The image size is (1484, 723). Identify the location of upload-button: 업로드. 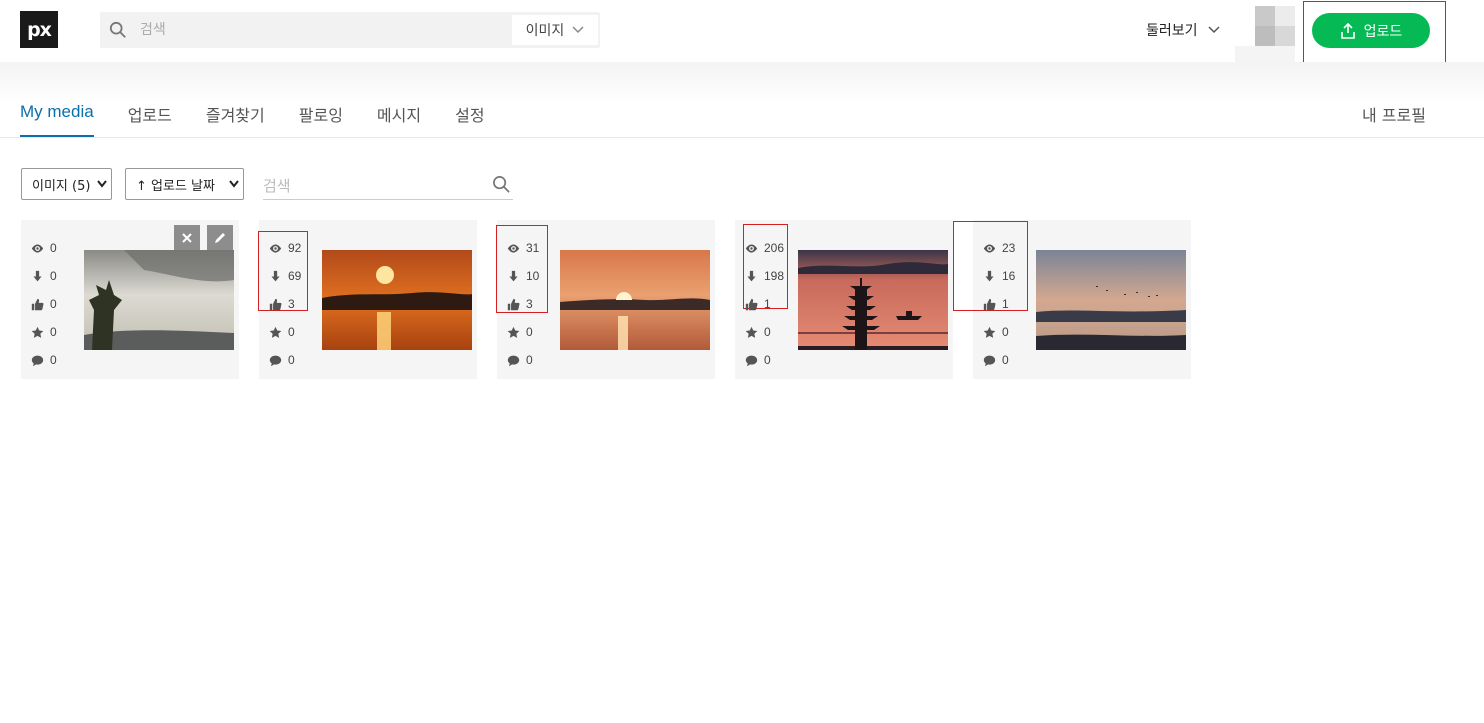
(1371, 30).